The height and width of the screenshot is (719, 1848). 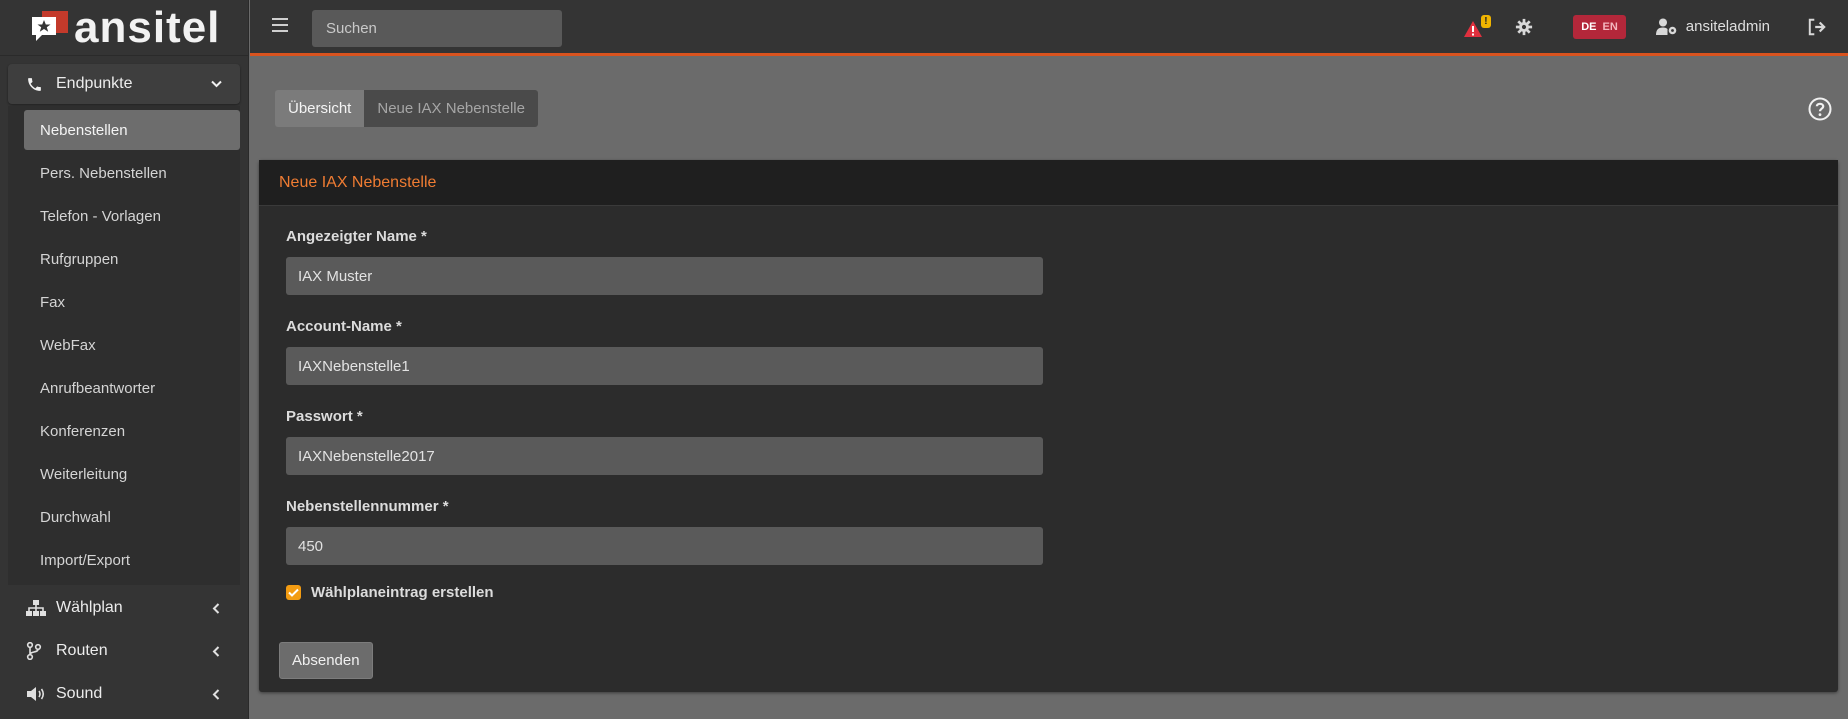 I want to click on sidebar-item-fax: Fax, so click(x=132, y=302).